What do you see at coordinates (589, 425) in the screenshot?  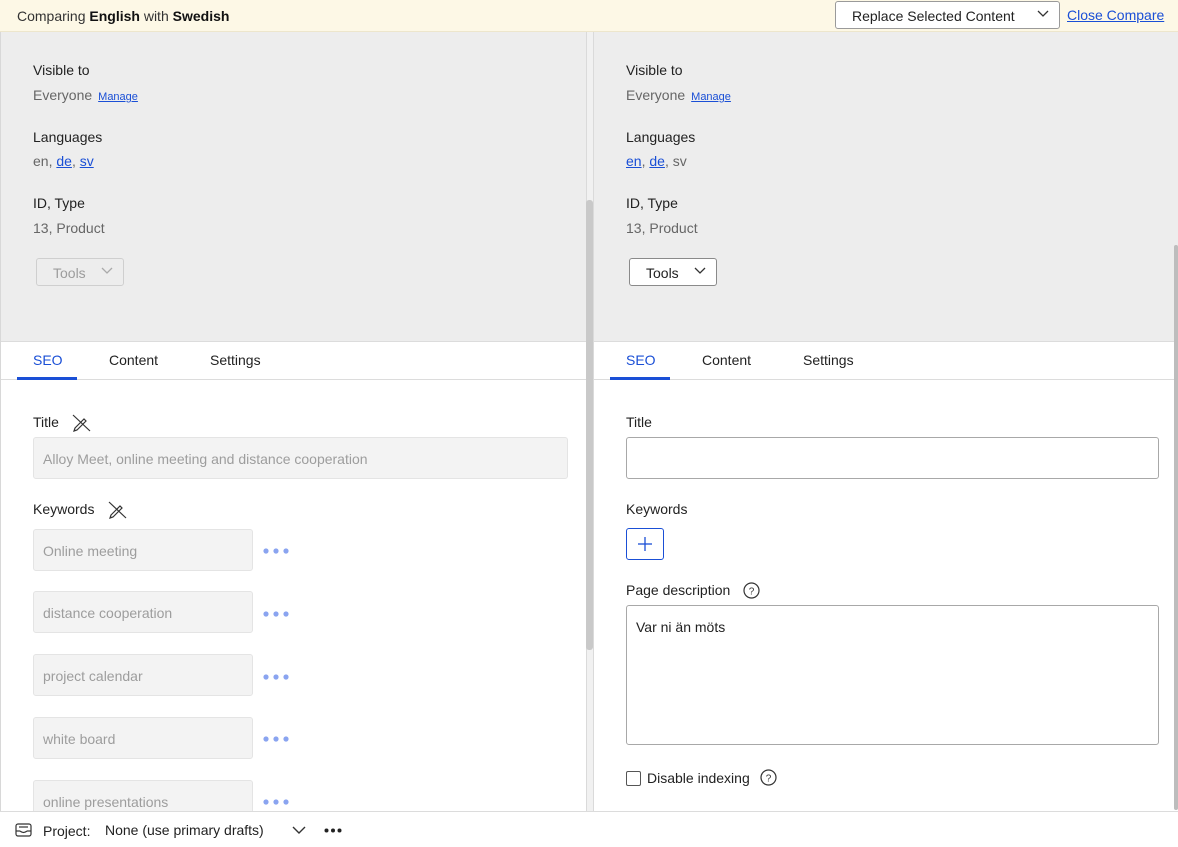 I see `left-scrollbar` at bounding box center [589, 425].